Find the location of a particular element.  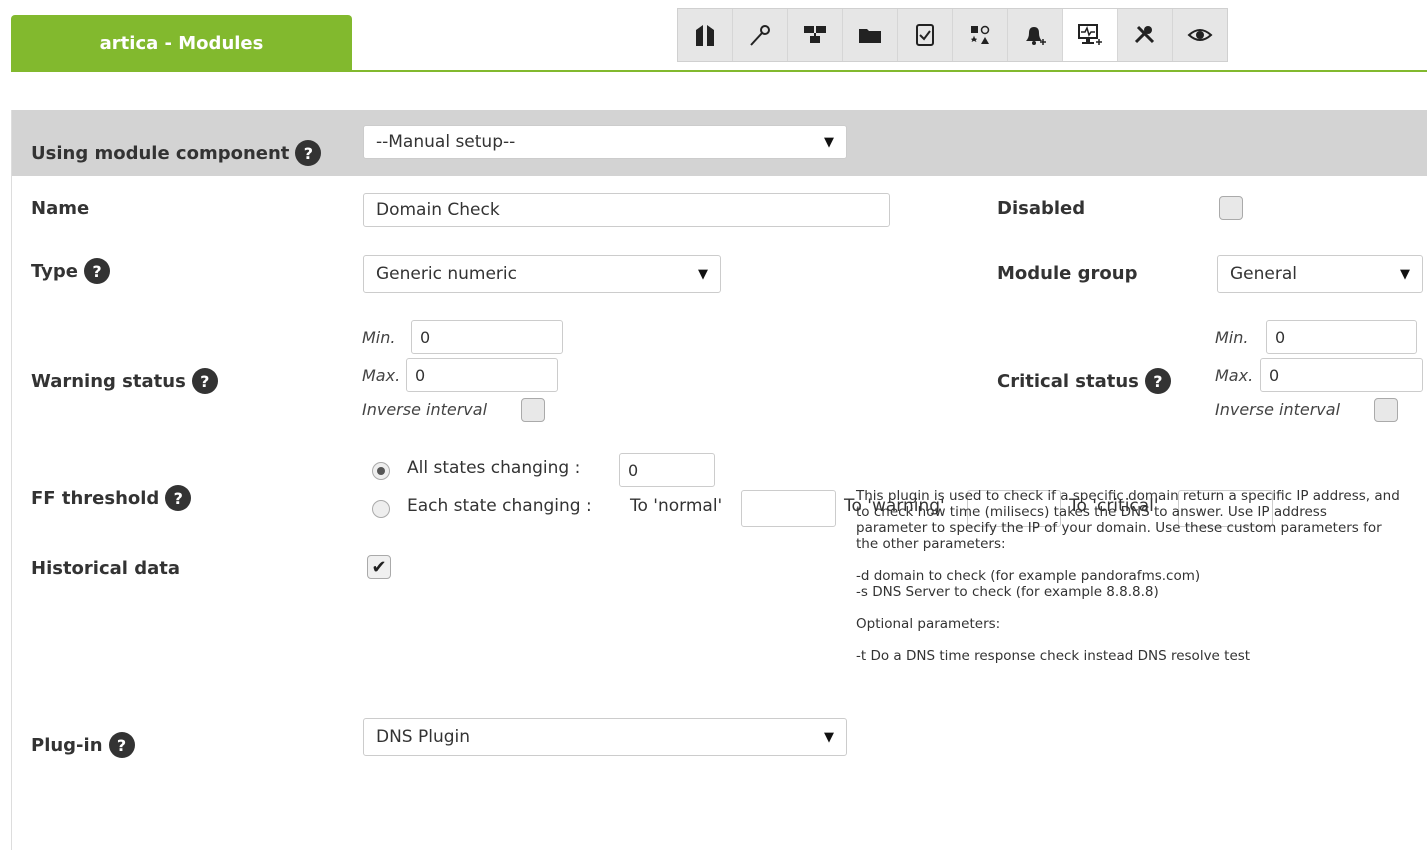

component-select: --Manual setup-- ▼ is located at coordinates (605, 142).